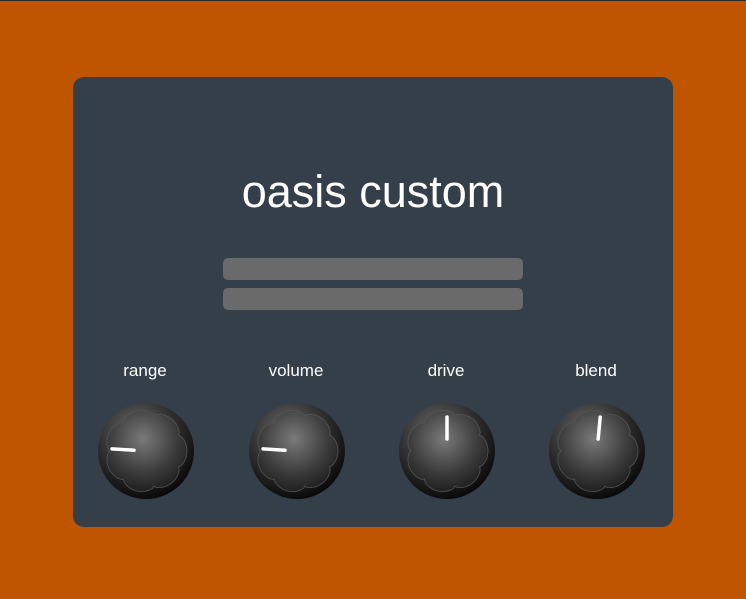 The height and width of the screenshot is (599, 746). Describe the element at coordinates (373, 191) in the screenshot. I see `pedal-title: oasis custom` at that location.